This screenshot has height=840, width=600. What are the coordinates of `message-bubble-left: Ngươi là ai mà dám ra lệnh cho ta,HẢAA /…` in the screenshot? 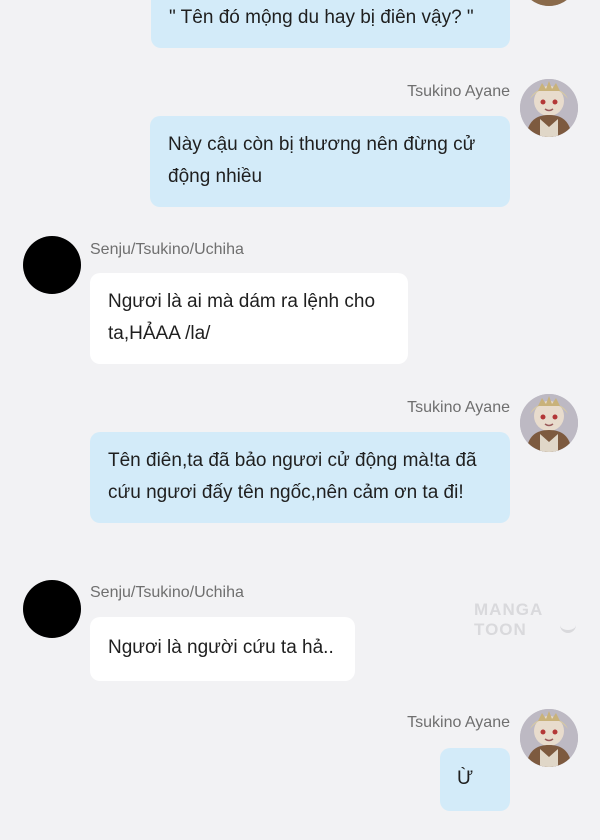 It's located at (249, 318).